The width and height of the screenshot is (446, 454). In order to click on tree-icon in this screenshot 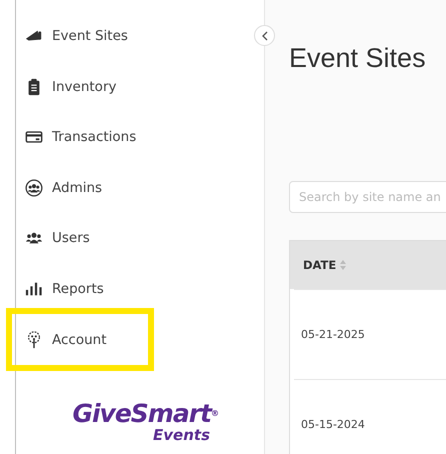, I will do `click(34, 339)`.